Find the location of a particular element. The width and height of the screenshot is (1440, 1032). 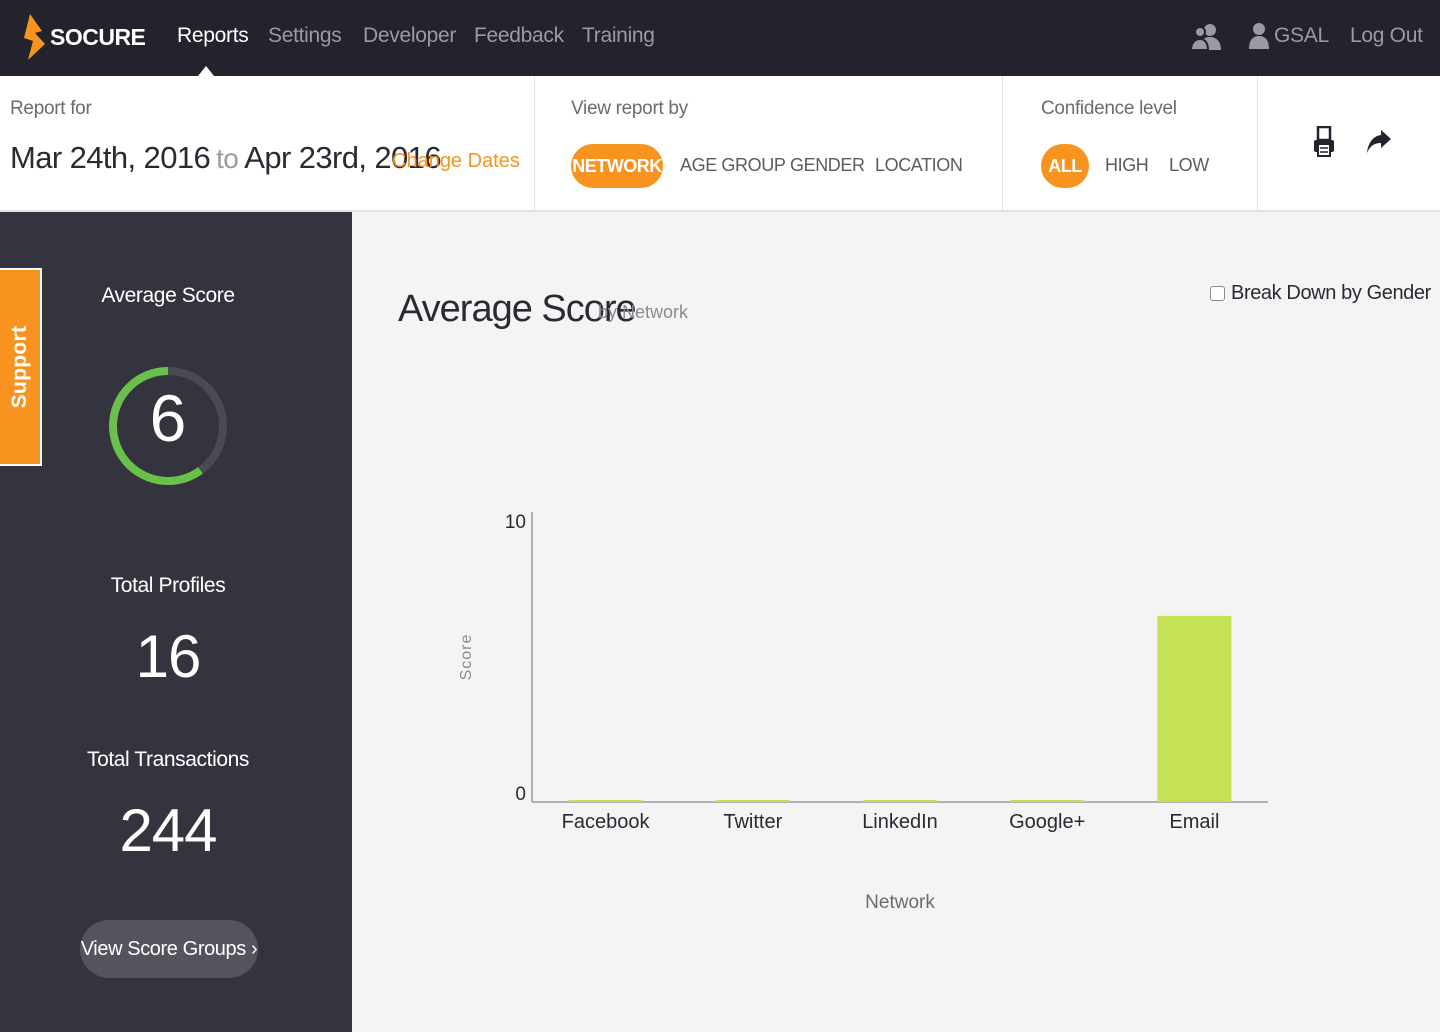

date-range: Mar 24th, 2016 to Apr 23rd, 2016 is located at coordinates (226, 158).